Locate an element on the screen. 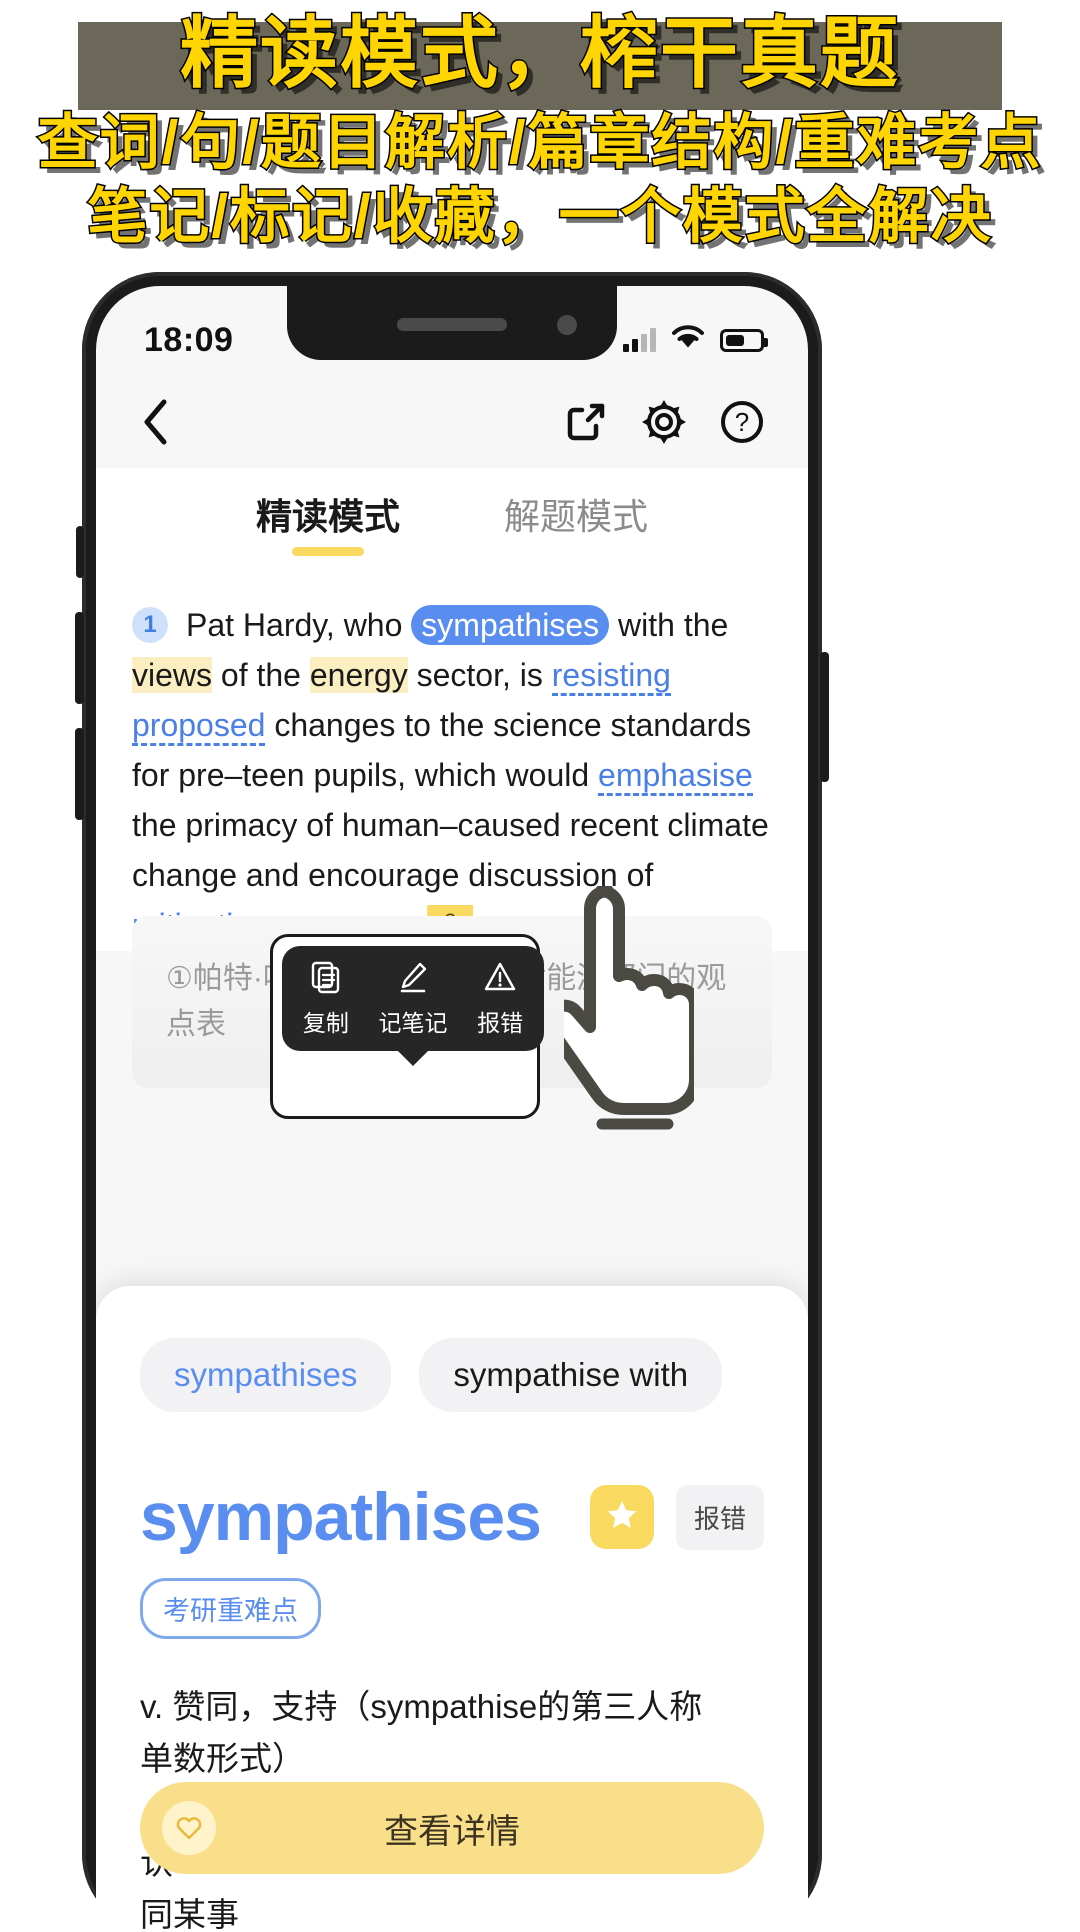  dictionary-report-button: 报错 is located at coordinates (719, 1517).